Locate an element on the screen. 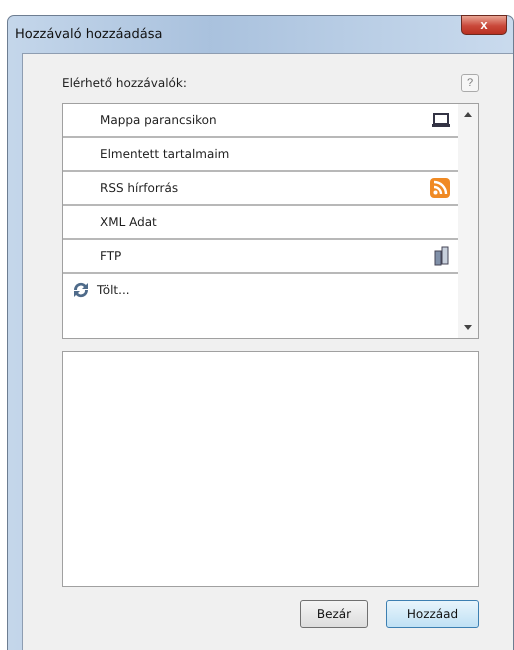 The height and width of the screenshot is (650, 514). scrollbar is located at coordinates (468, 221).